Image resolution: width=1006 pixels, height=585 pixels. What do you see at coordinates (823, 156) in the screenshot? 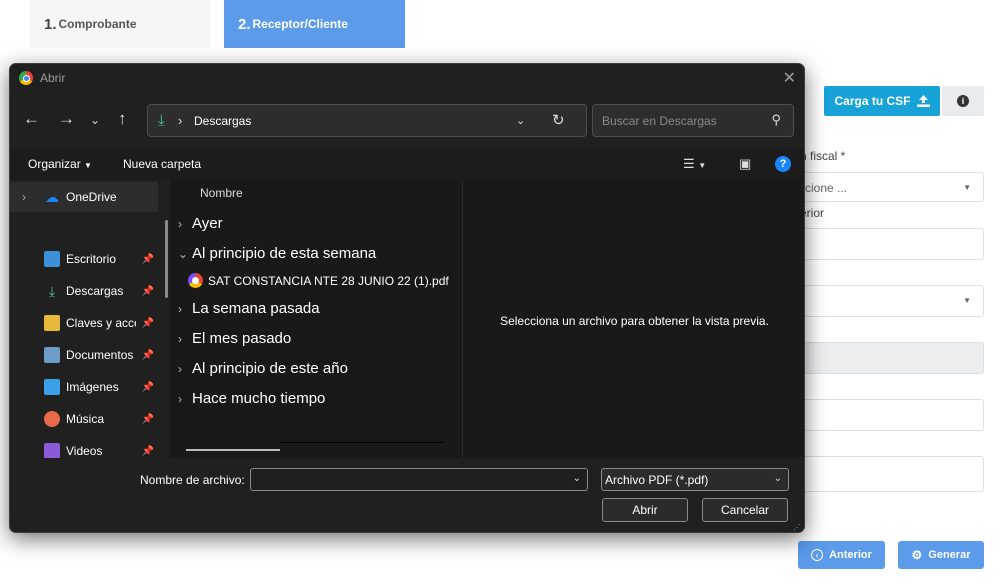
I see `regimen-fiscal-label: n fiscal *` at bounding box center [823, 156].